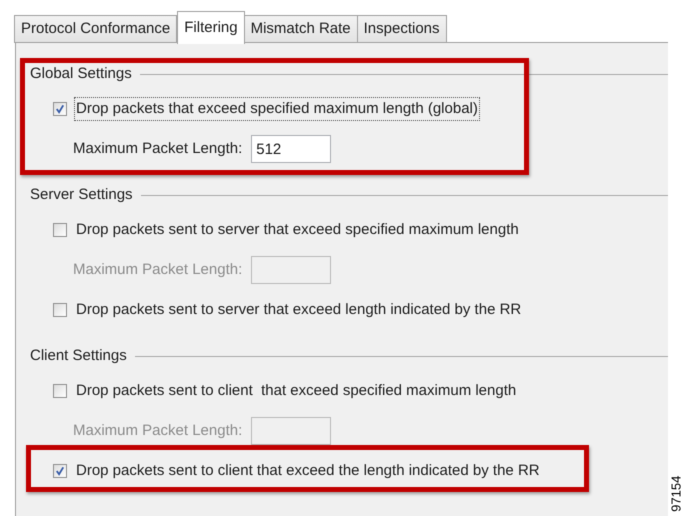 This screenshot has width=685, height=516. I want to click on checkbox-label: Drop packets sent to client that exceed the length indicated by the RR, so click(308, 471).